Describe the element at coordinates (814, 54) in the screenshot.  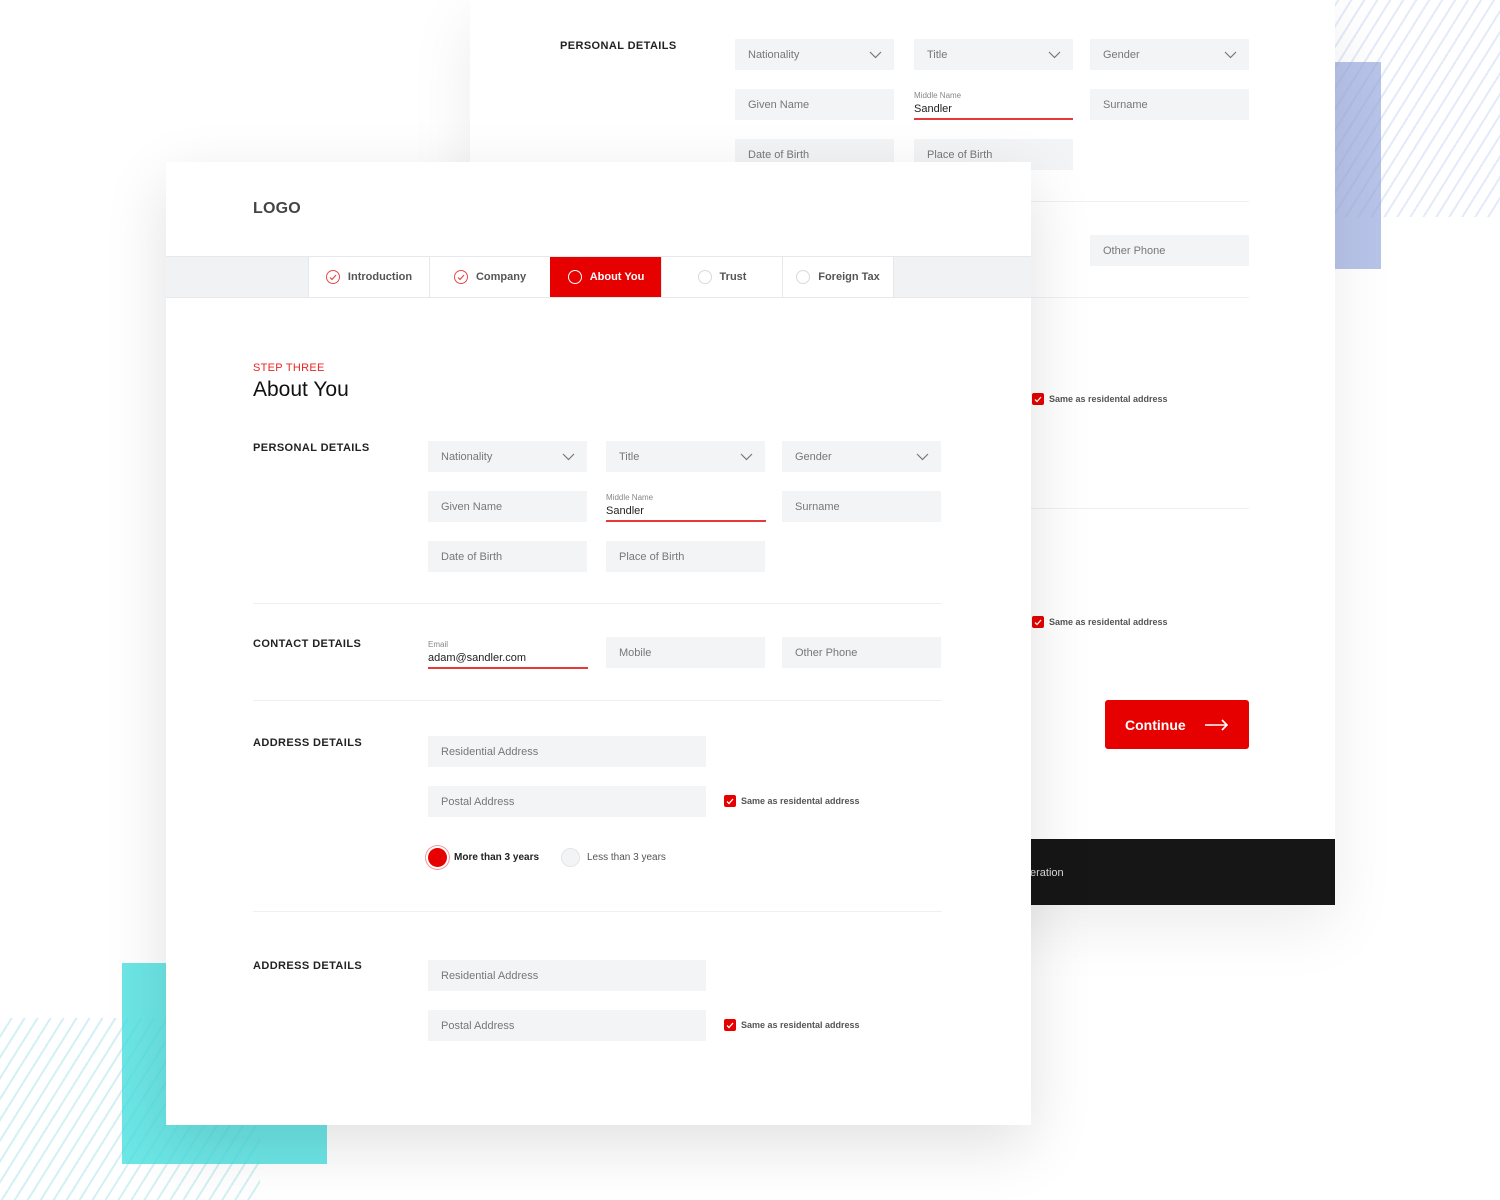
I see `back-nationality-select: Nationality` at that location.